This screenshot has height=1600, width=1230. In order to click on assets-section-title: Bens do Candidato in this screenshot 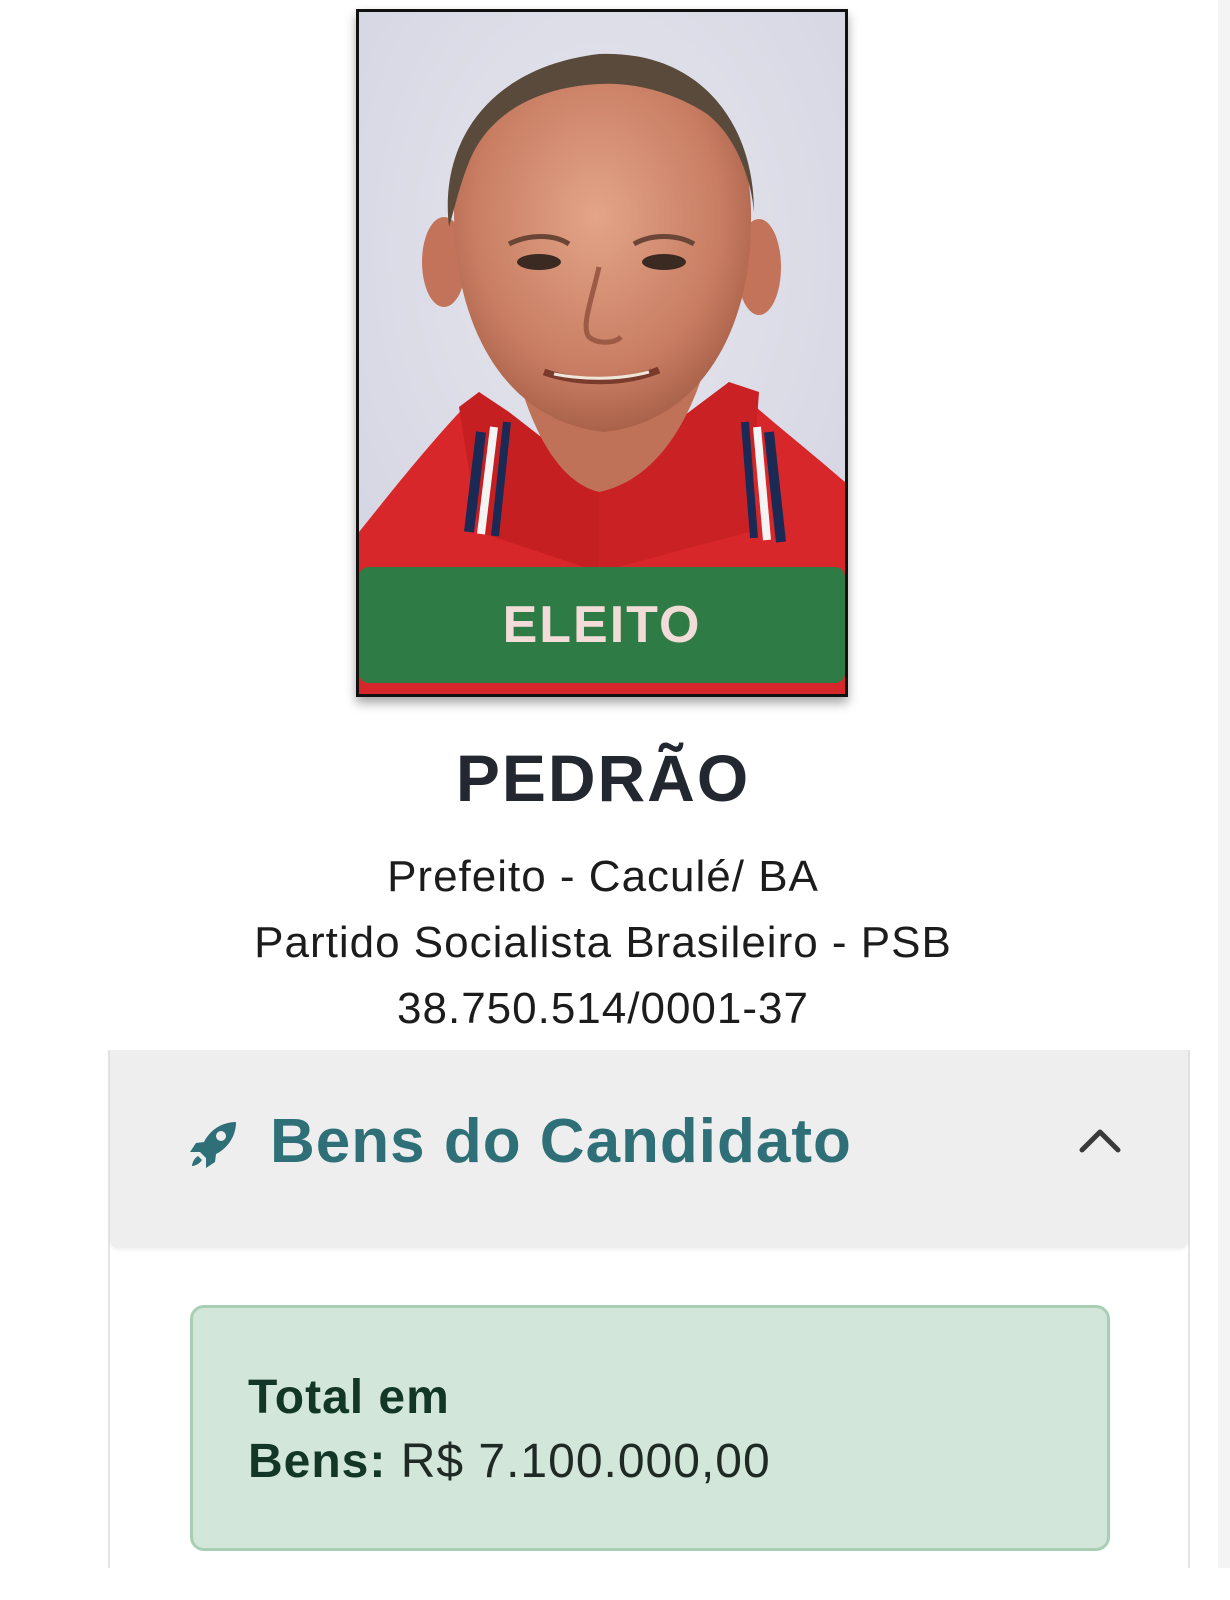, I will do `click(561, 1141)`.